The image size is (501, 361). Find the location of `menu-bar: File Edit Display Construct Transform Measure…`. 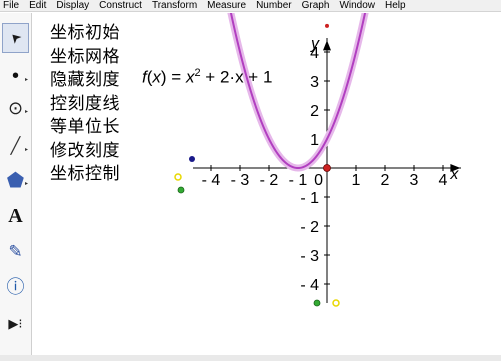

menu-bar: File Edit Display Construct Transform Measure… is located at coordinates (250, 6).